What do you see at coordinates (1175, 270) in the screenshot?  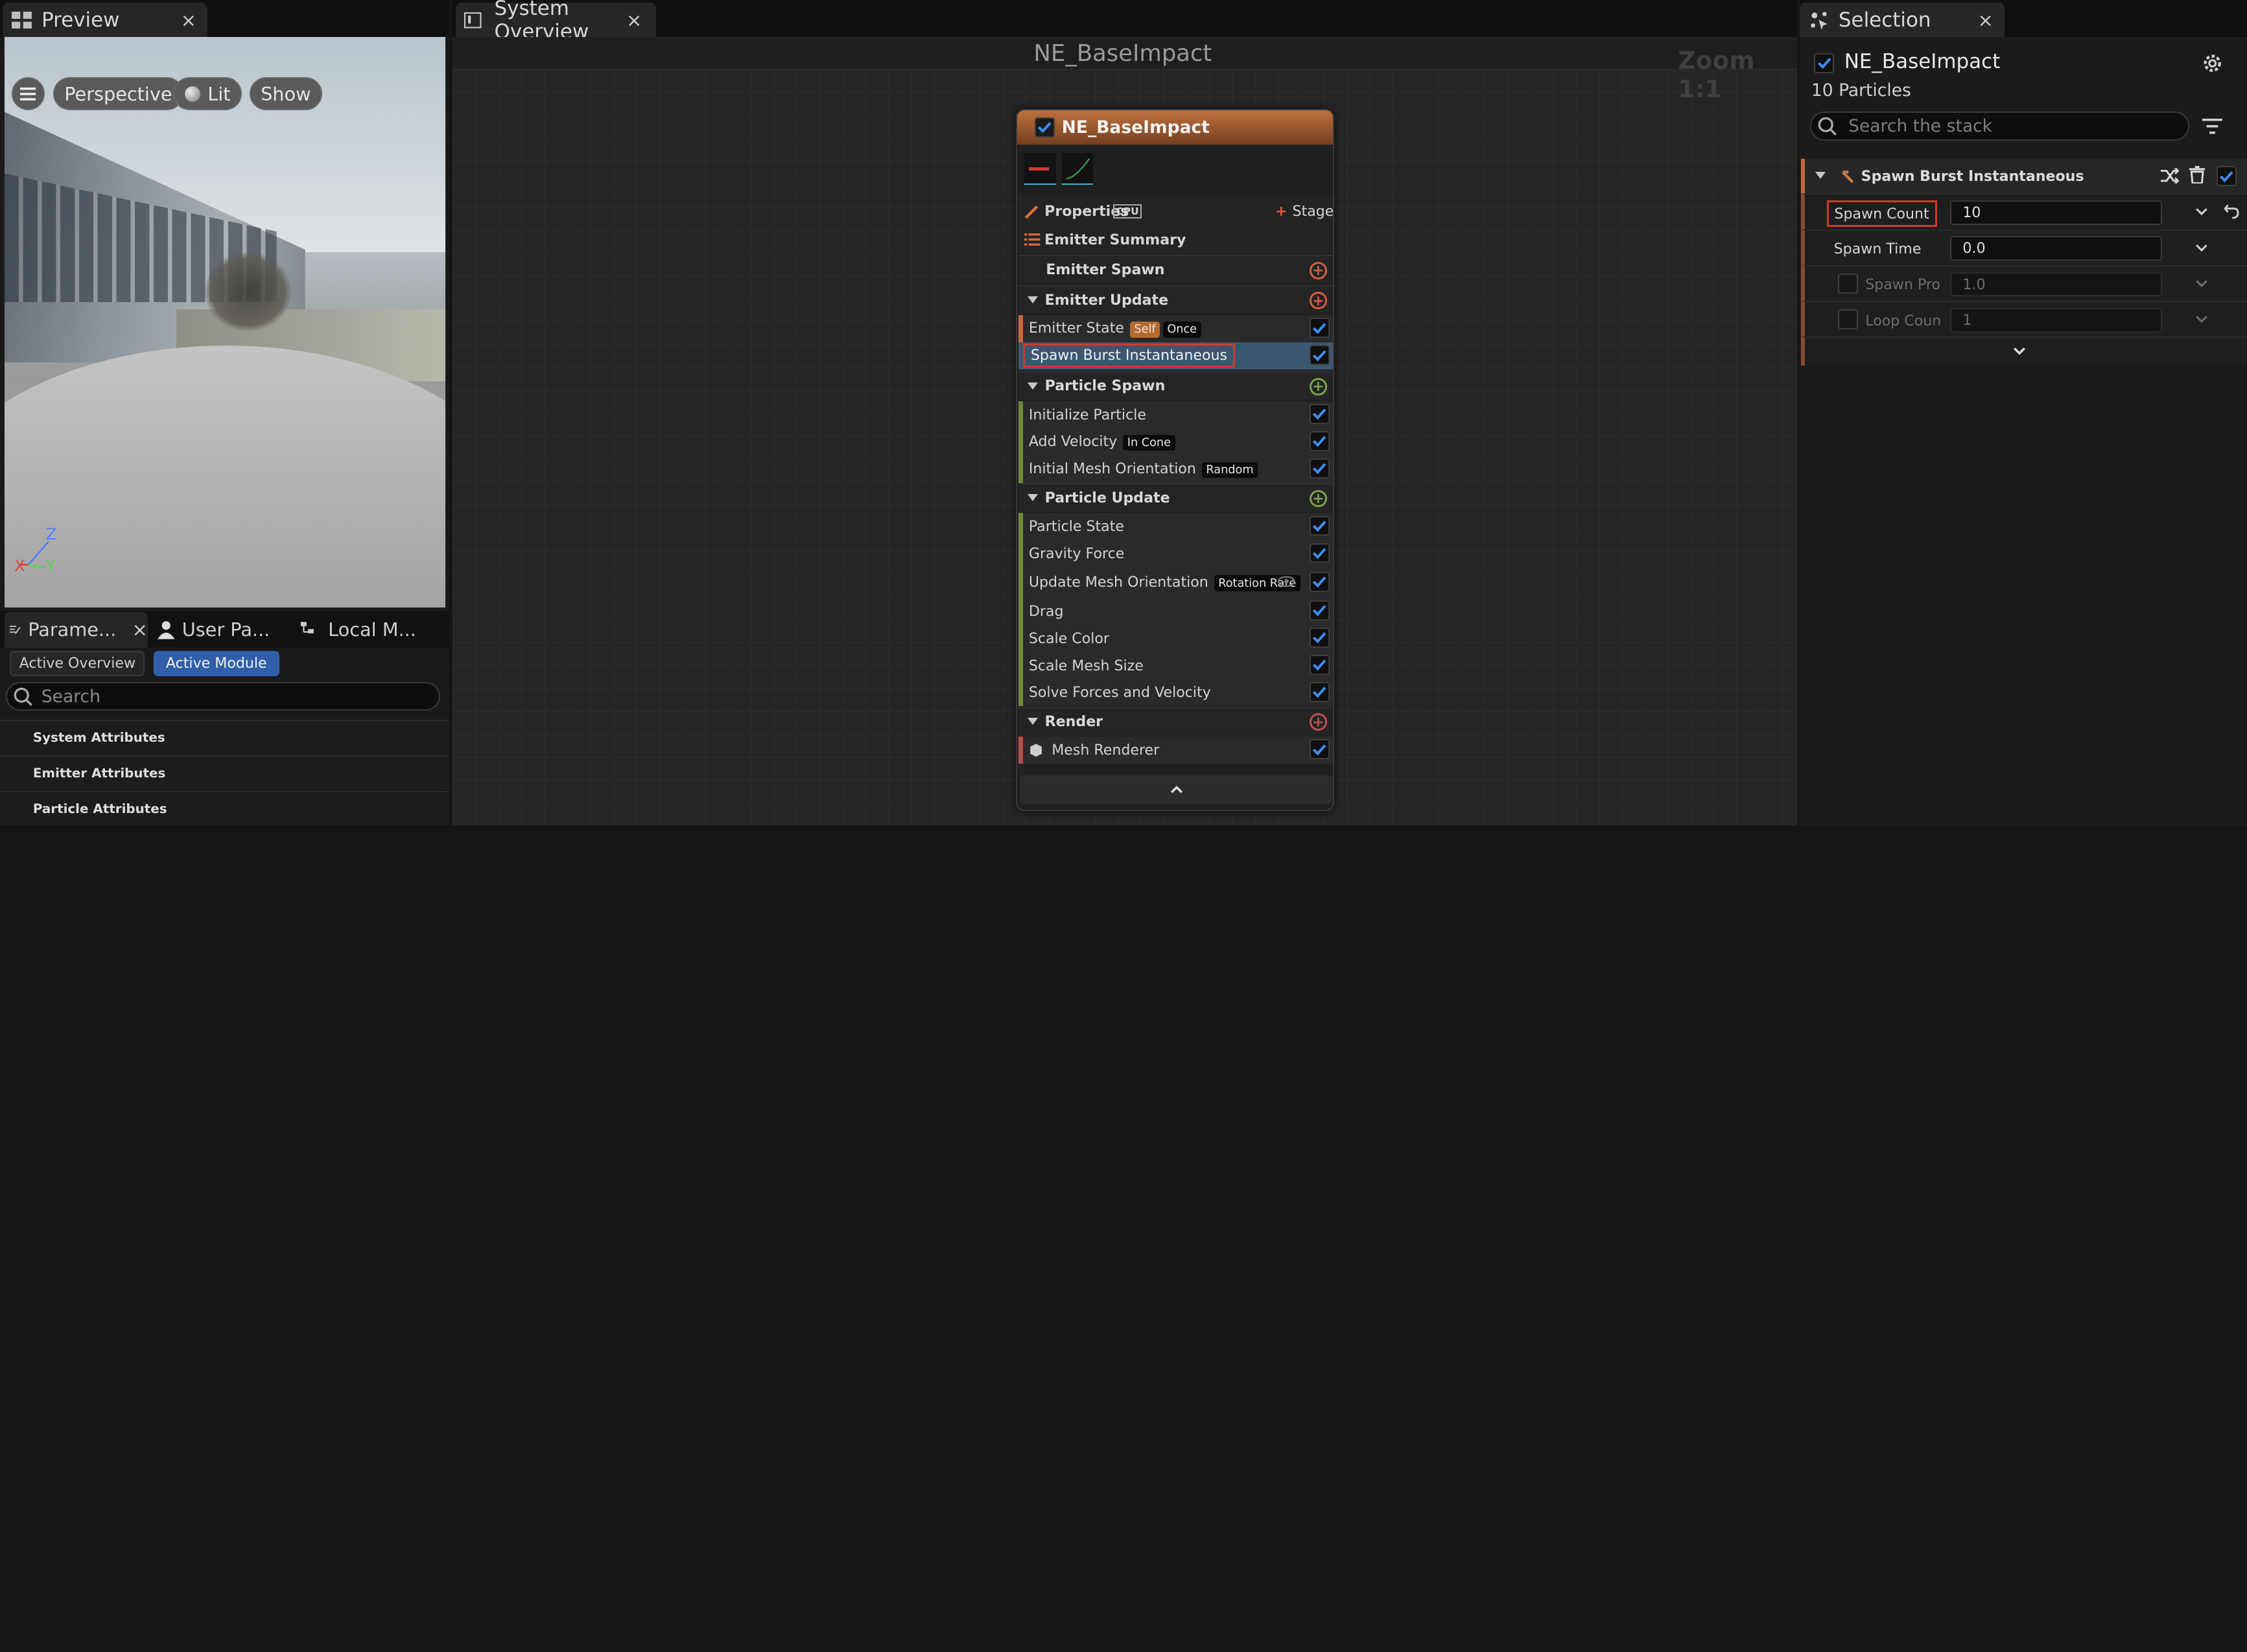 I see `emitter-spawn-section: Emitter Spawn +` at bounding box center [1175, 270].